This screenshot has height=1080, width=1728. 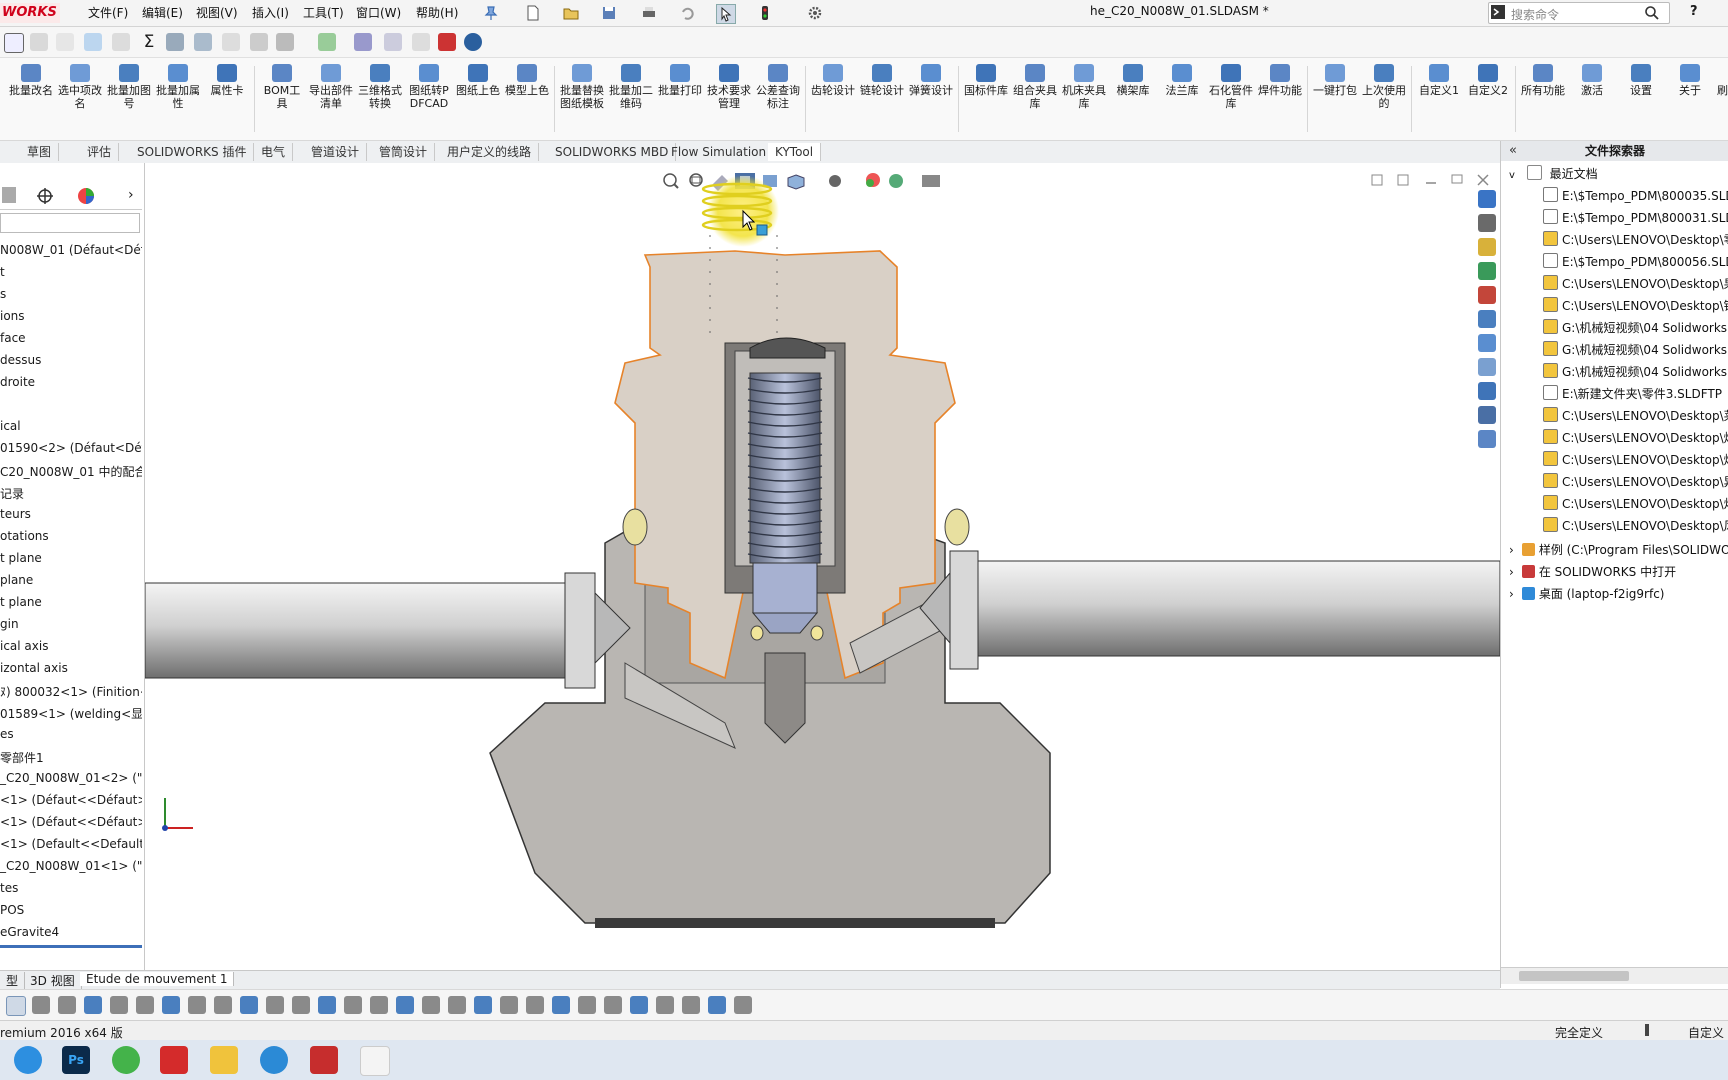 What do you see at coordinates (71, 778) in the screenshot?
I see `tree-item: _C20_N008W_01<2> ("24` at bounding box center [71, 778].